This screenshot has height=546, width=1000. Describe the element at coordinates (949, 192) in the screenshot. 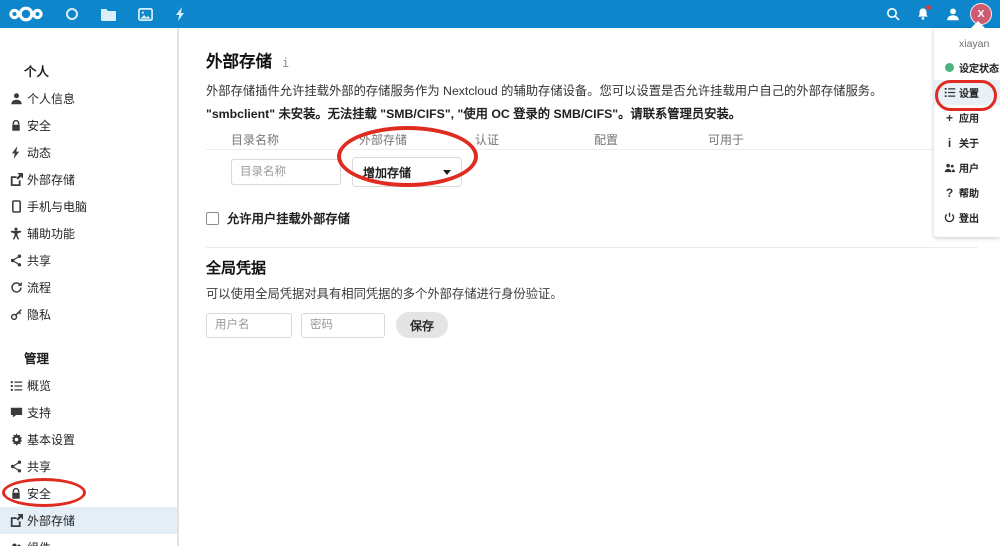

I see `help-icon: ?` at that location.